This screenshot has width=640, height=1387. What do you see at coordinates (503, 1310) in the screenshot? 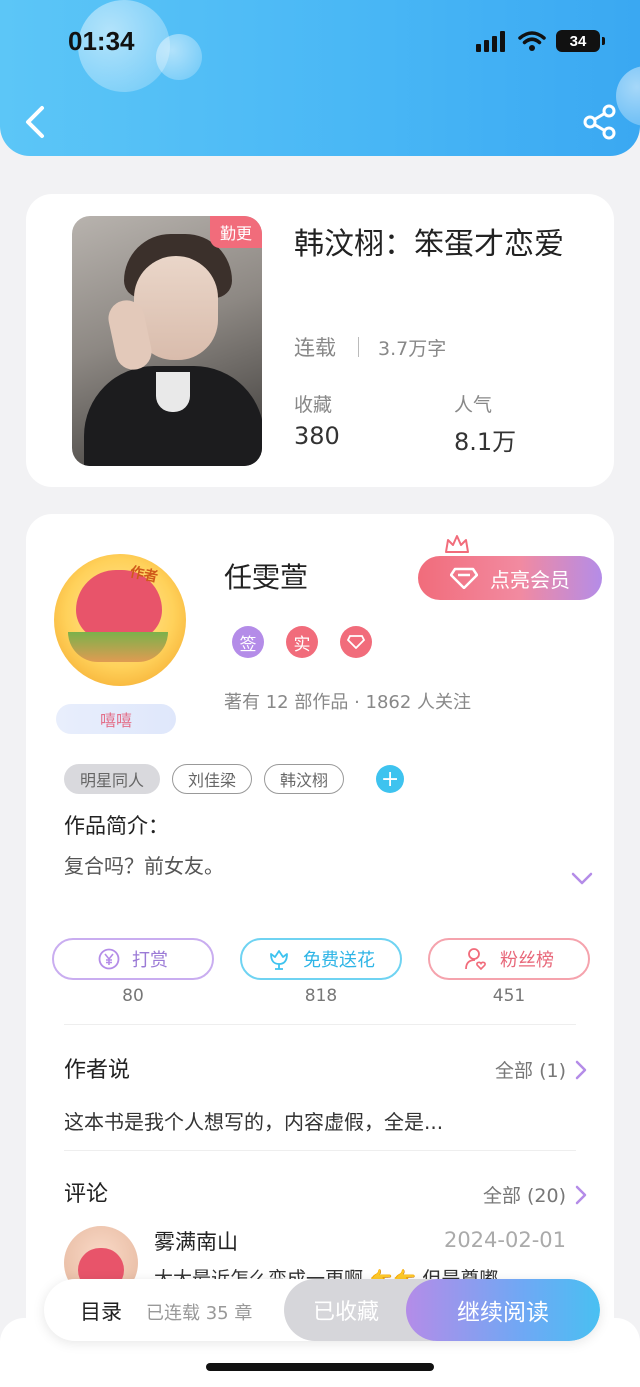
I see `continue-reading-button: 继续阅读` at bounding box center [503, 1310].